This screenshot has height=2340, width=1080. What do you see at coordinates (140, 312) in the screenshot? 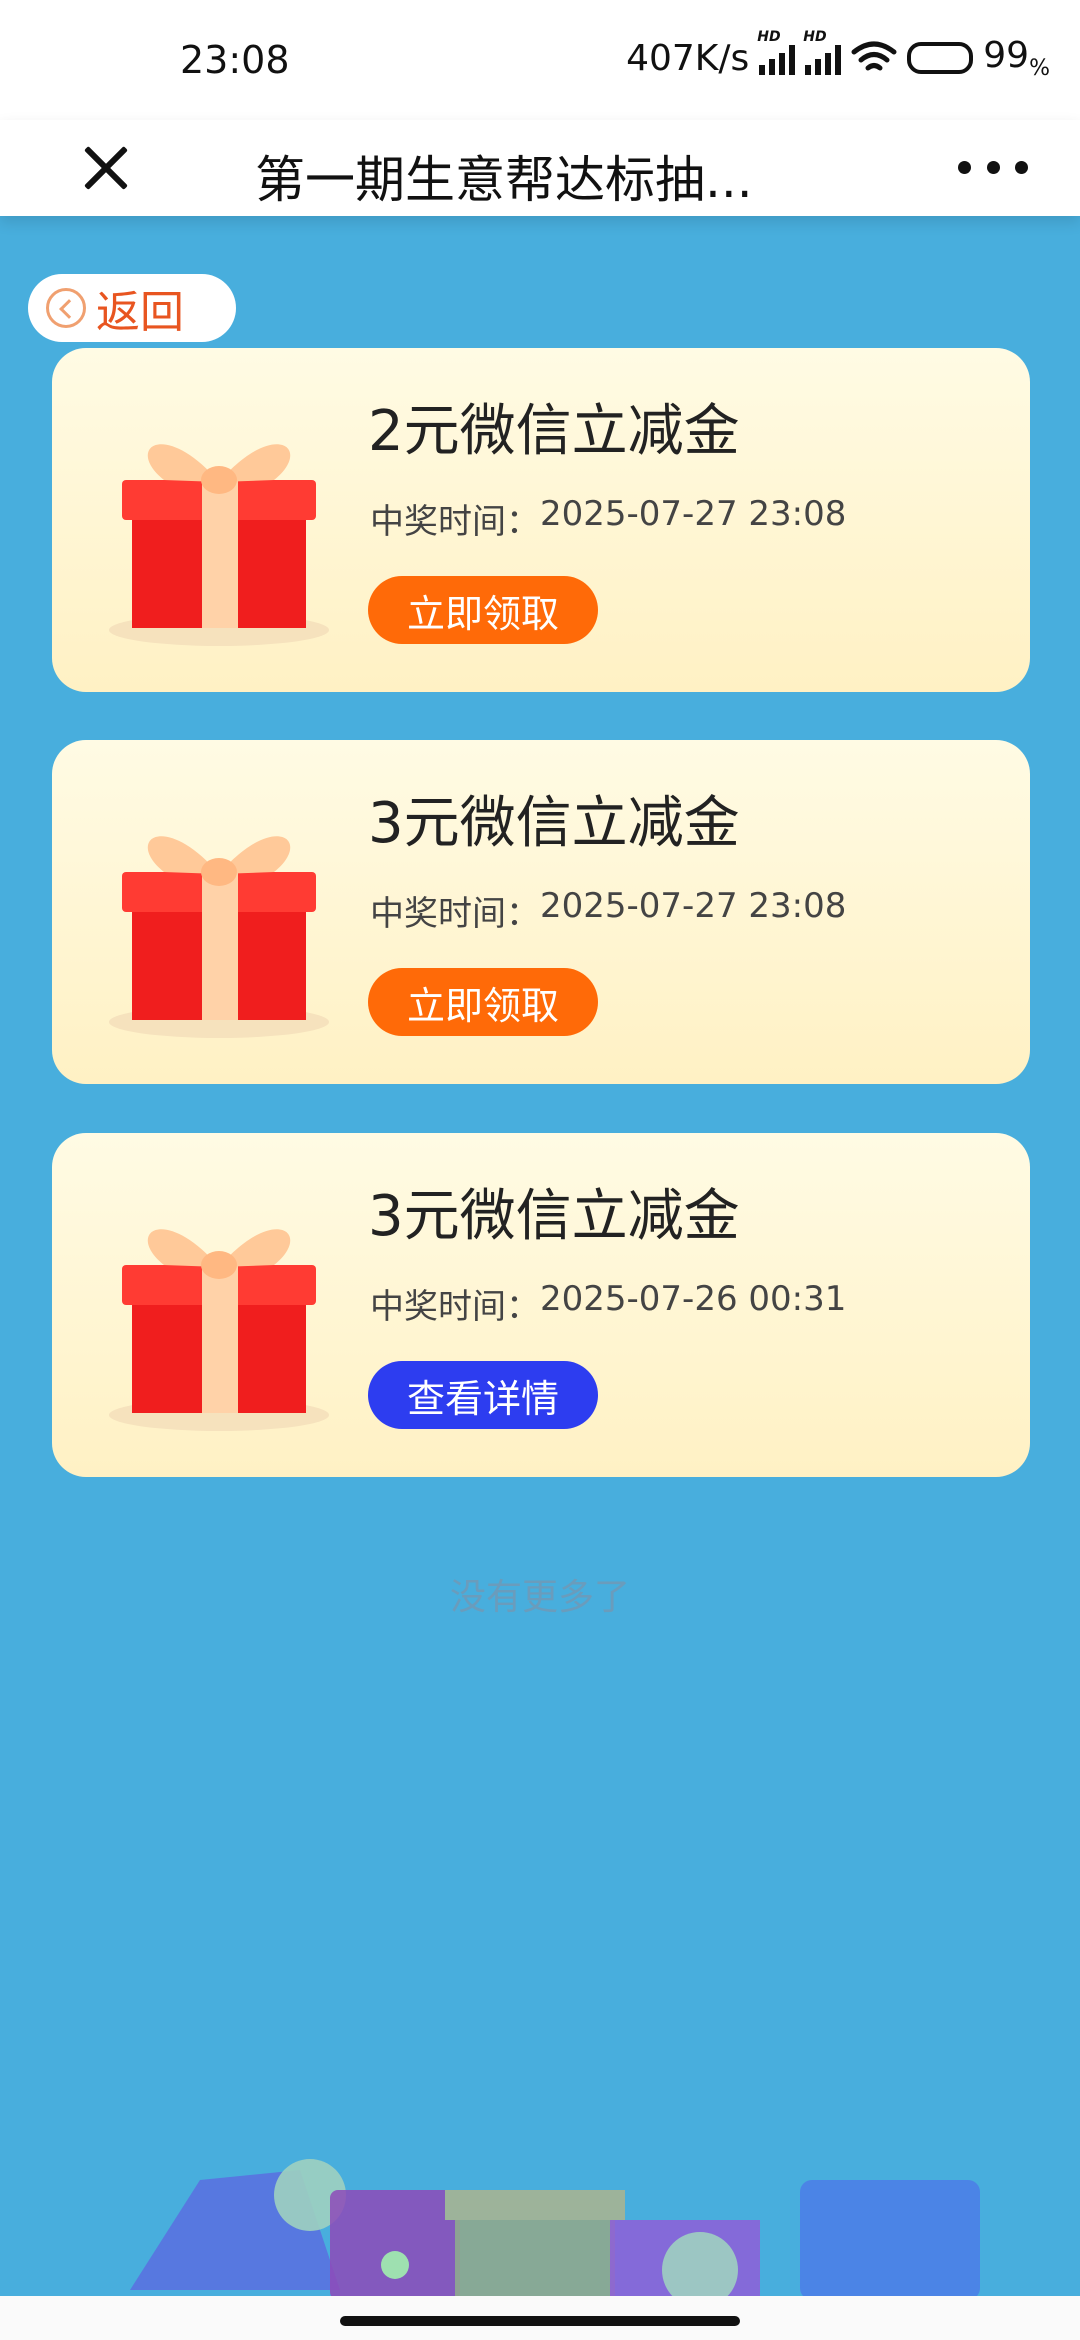
I see `back-label: 返回` at bounding box center [140, 312].